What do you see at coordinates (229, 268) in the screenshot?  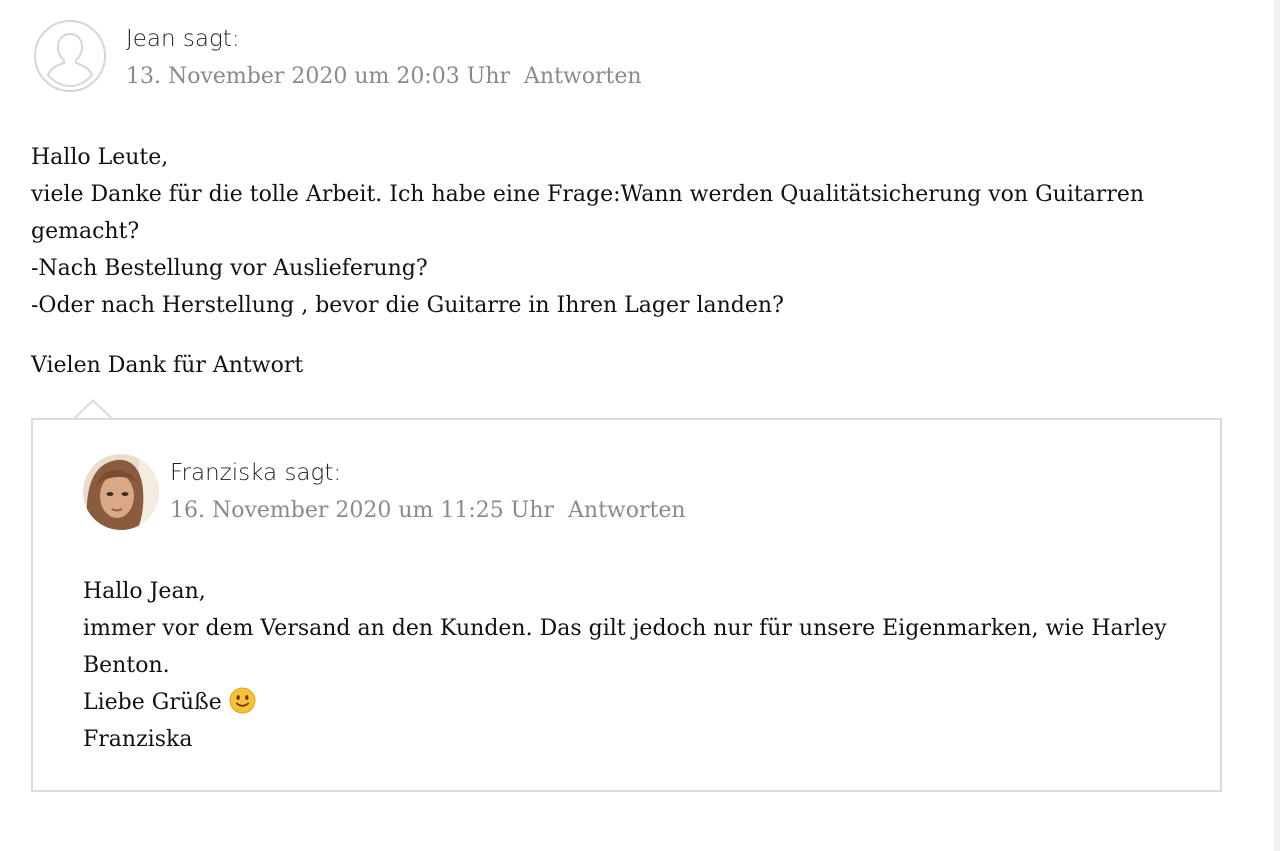 I see `comment-line: -Nach Bestellung vor Auslieferung?` at bounding box center [229, 268].